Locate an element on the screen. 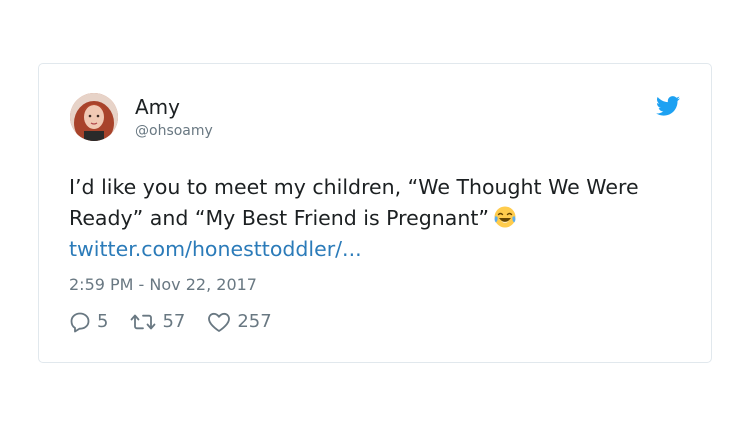  like-count: 257 is located at coordinates (254, 321).